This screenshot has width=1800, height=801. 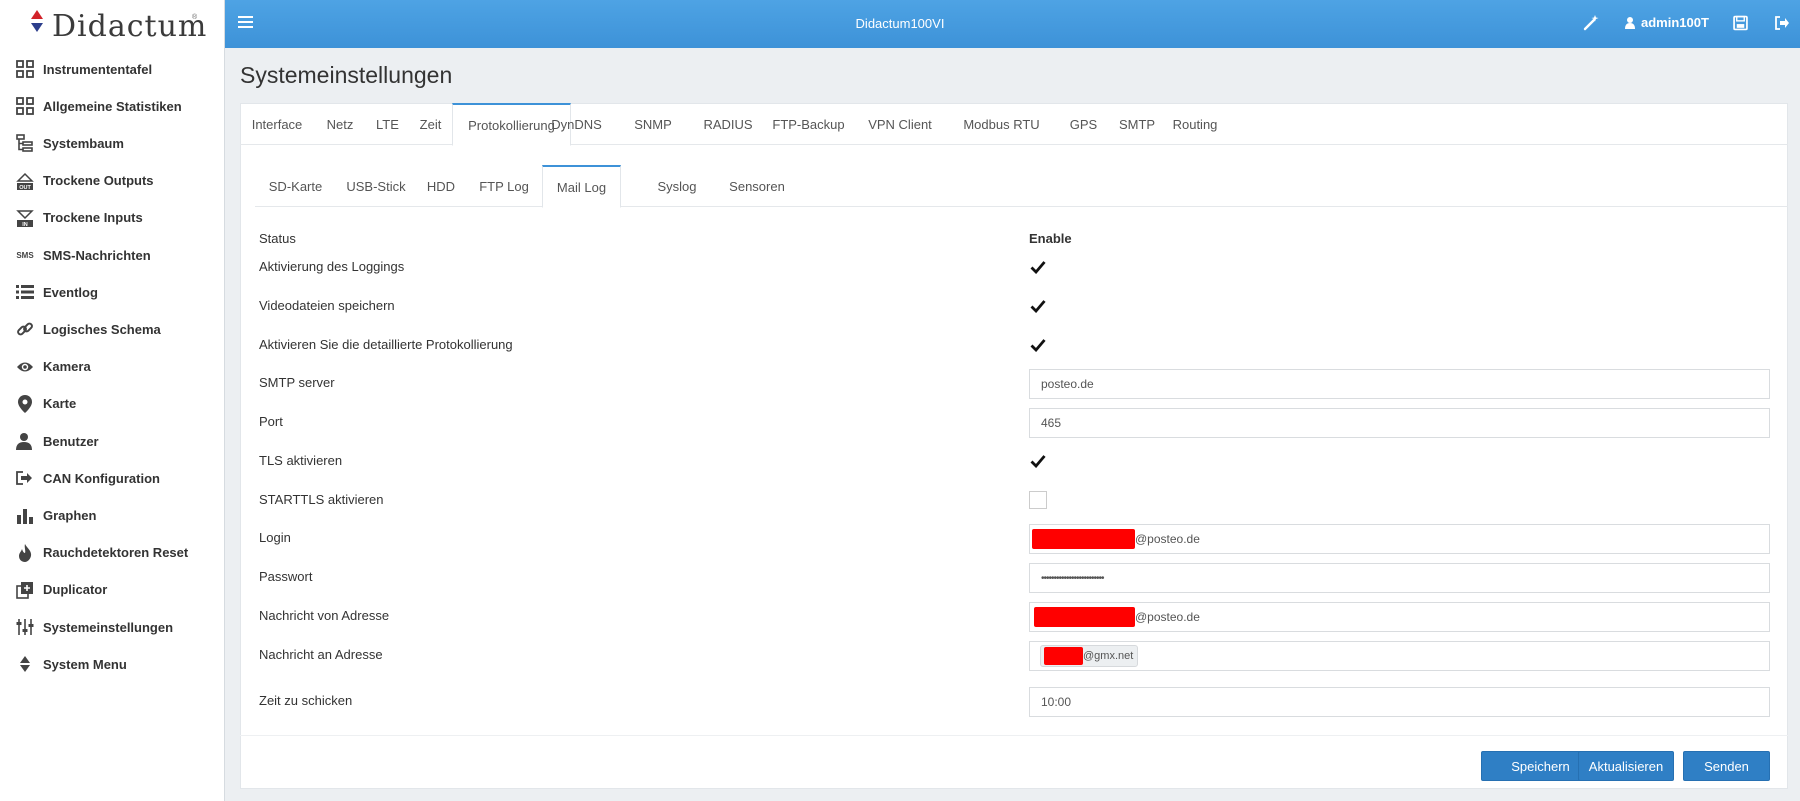 What do you see at coordinates (275, 537) in the screenshot?
I see `login-label: Login` at bounding box center [275, 537].